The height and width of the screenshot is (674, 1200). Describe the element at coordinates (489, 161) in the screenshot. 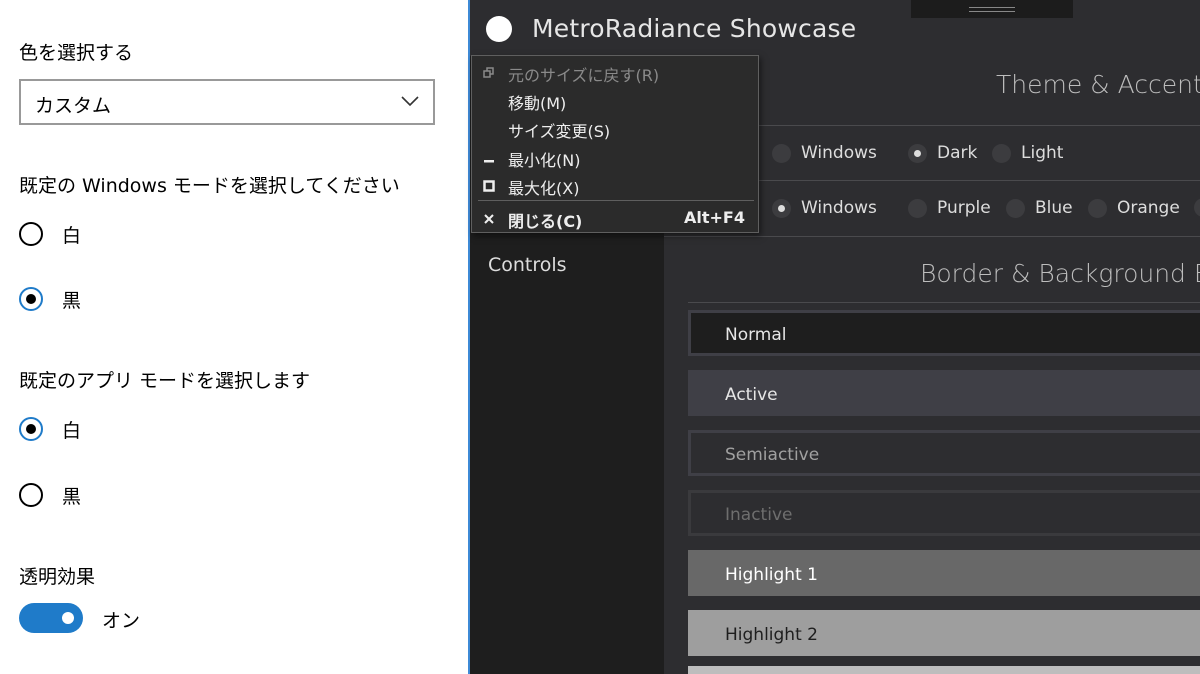

I see `minimize-icon` at that location.